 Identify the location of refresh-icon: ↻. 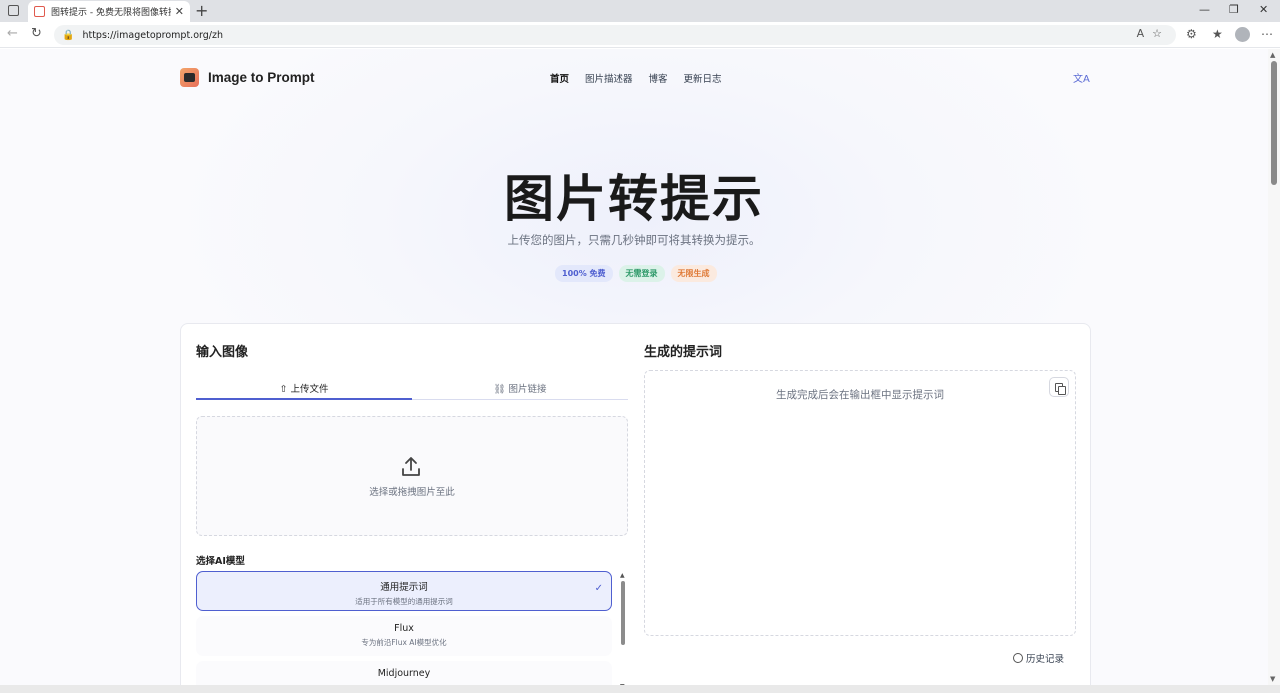
(36, 33).